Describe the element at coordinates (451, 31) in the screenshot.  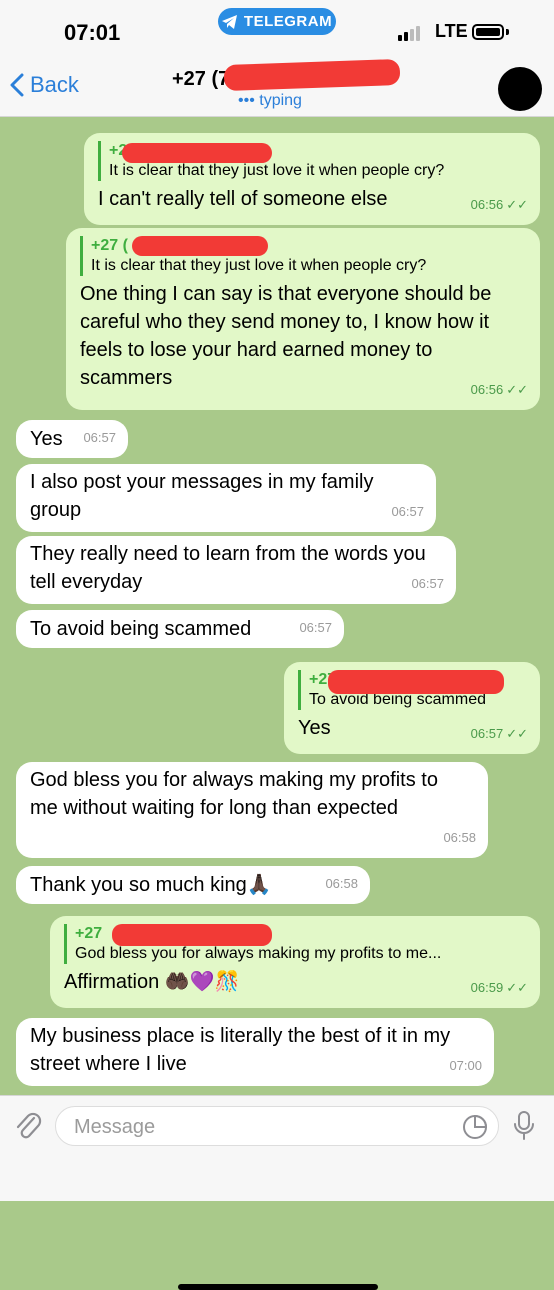
I see `network-label: LTE` at that location.